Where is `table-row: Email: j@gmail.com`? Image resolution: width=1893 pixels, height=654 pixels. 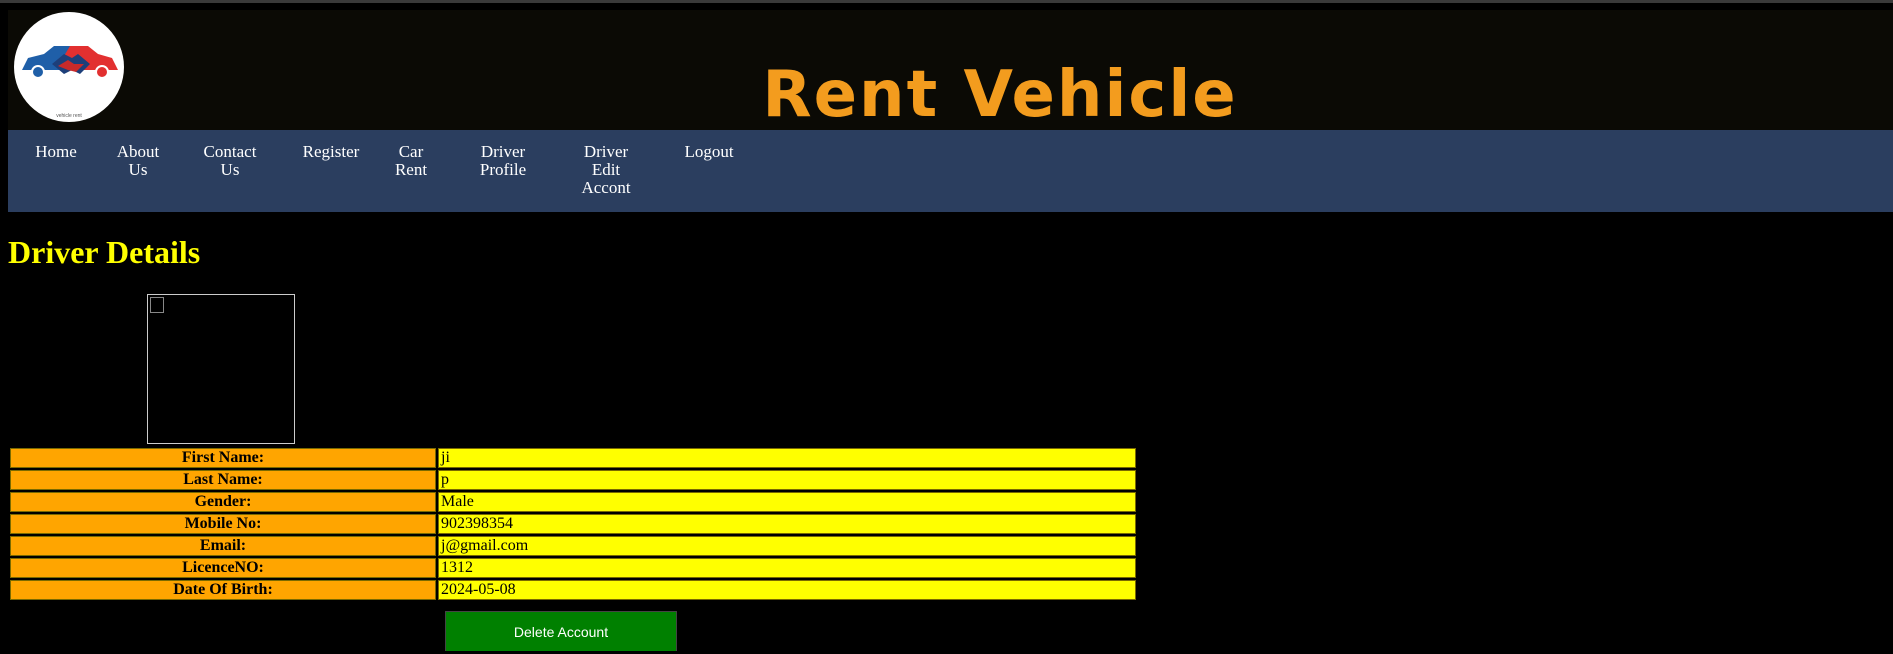
table-row: Email: j@gmail.com is located at coordinates (573, 546).